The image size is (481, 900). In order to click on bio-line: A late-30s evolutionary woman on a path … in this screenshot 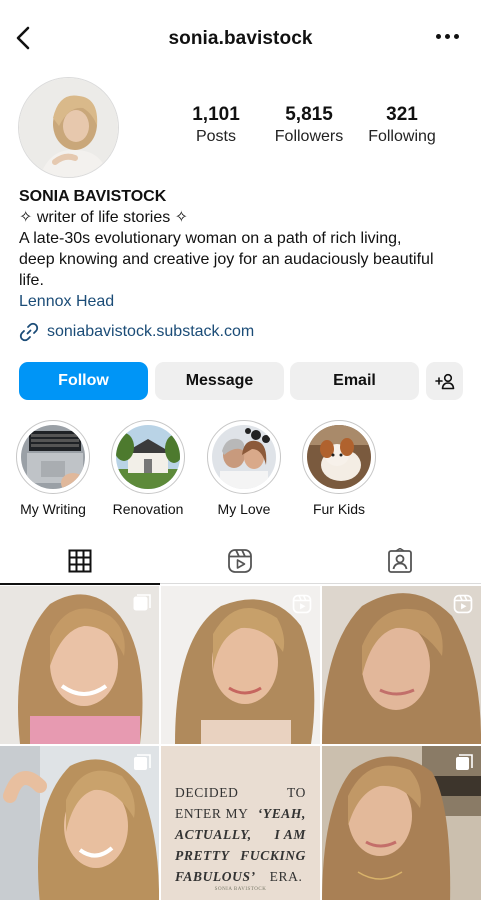, I will do `click(210, 238)`.